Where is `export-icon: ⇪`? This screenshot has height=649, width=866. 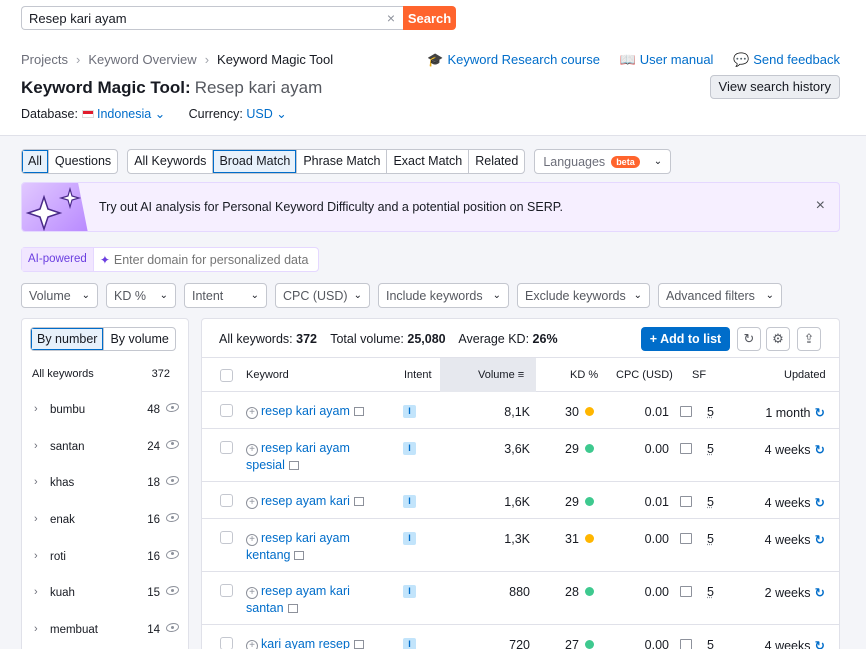
export-icon: ⇪ is located at coordinates (809, 339).